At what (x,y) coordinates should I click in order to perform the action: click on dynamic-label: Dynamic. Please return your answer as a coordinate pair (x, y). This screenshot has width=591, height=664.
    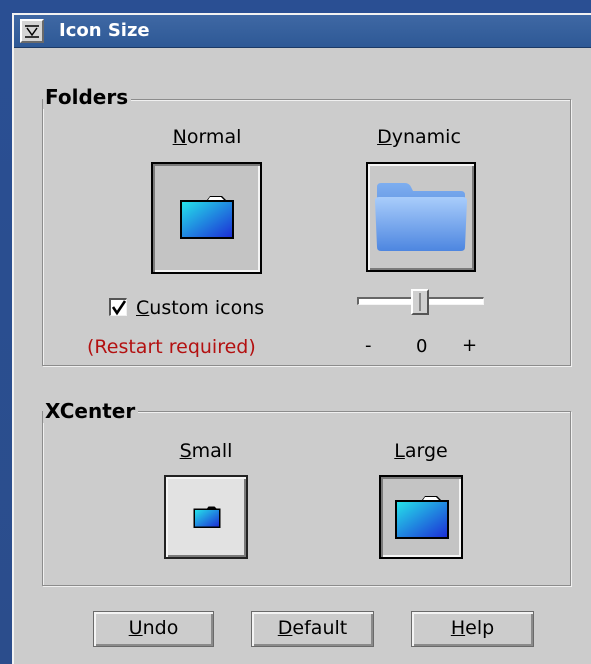
    Looking at the image, I should click on (419, 137).